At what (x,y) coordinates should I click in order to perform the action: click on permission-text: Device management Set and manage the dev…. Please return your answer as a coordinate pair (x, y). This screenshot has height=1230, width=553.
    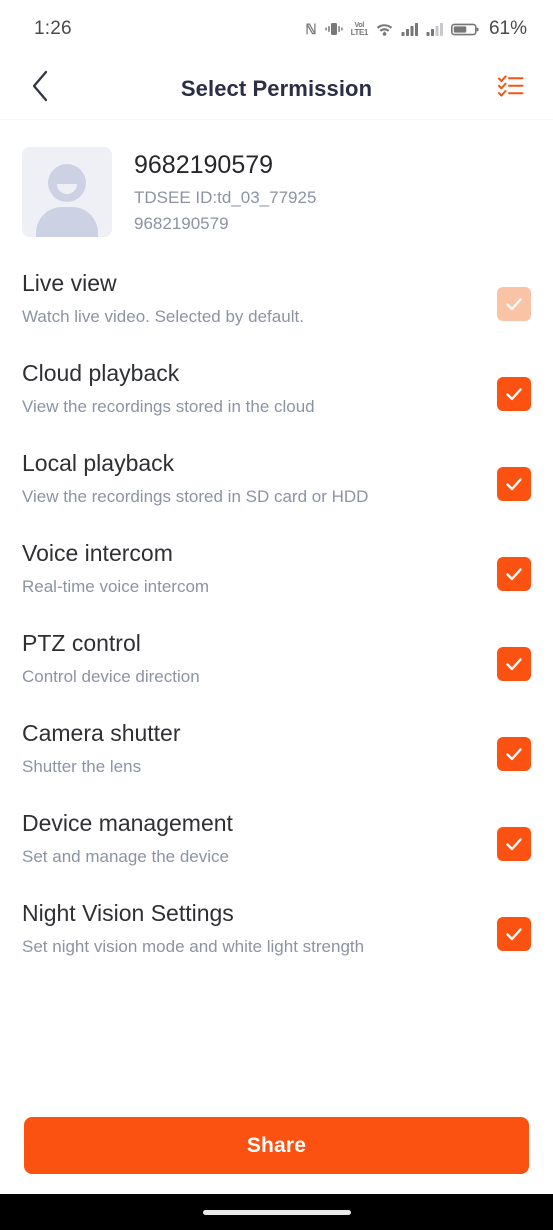
    Looking at the image, I should click on (127, 837).